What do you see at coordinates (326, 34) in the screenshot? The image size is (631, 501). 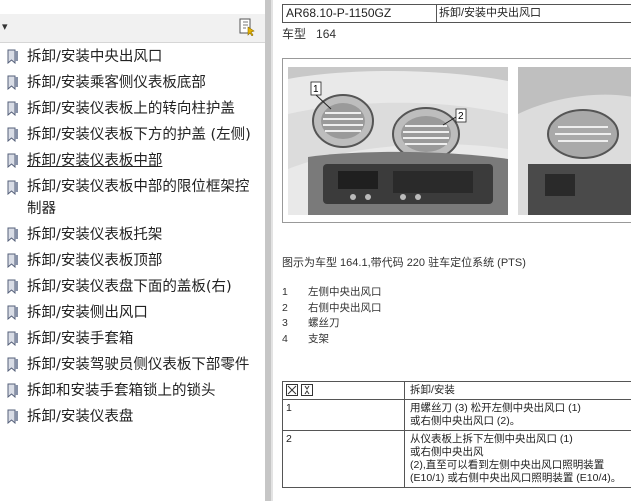 I see `model-value: 164` at bounding box center [326, 34].